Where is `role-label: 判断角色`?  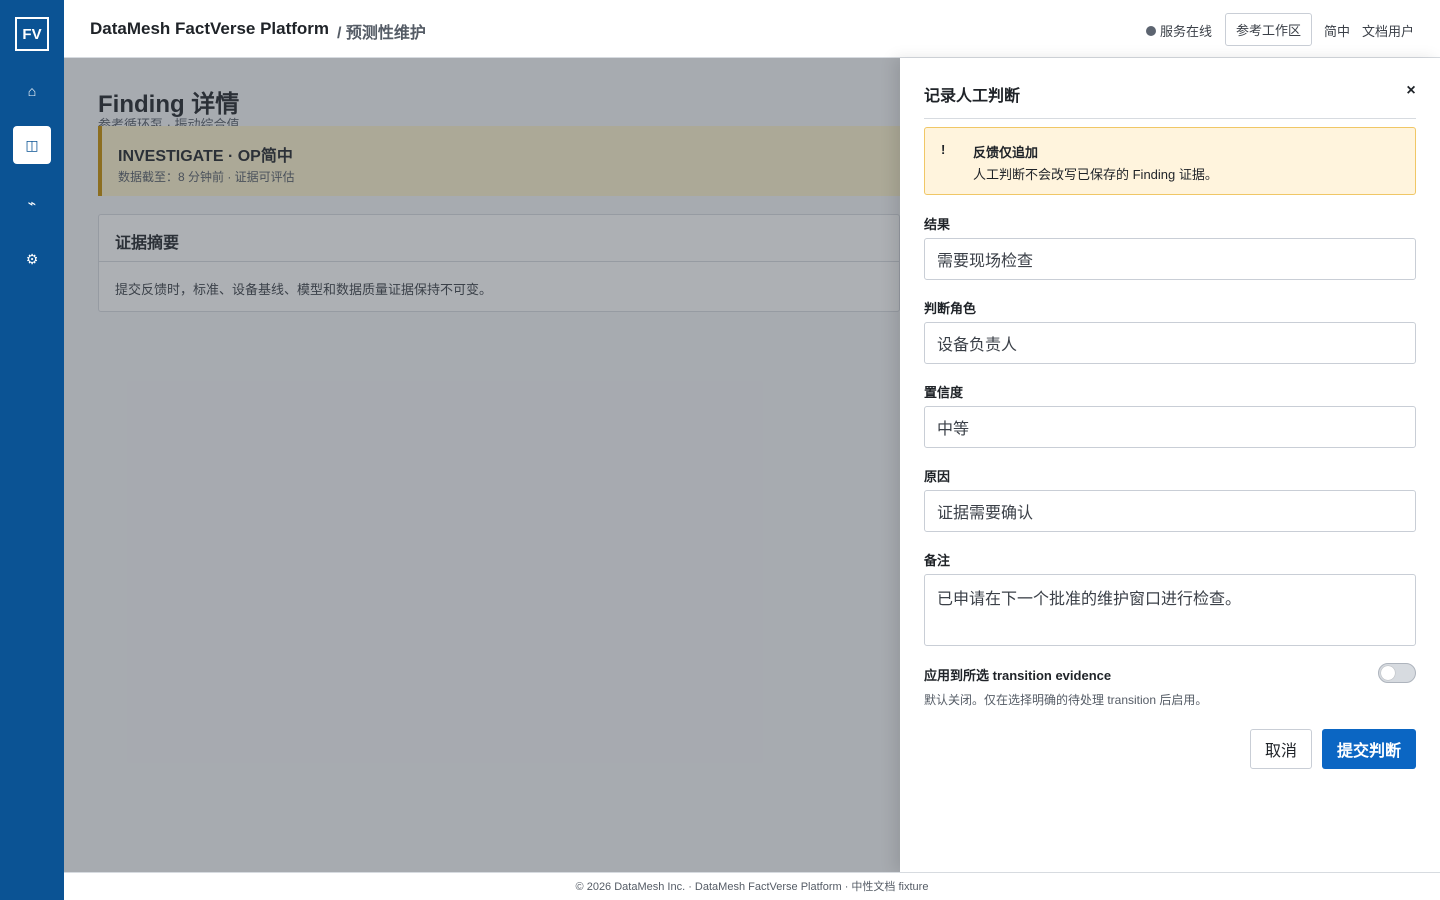 role-label: 判断角色 is located at coordinates (950, 308).